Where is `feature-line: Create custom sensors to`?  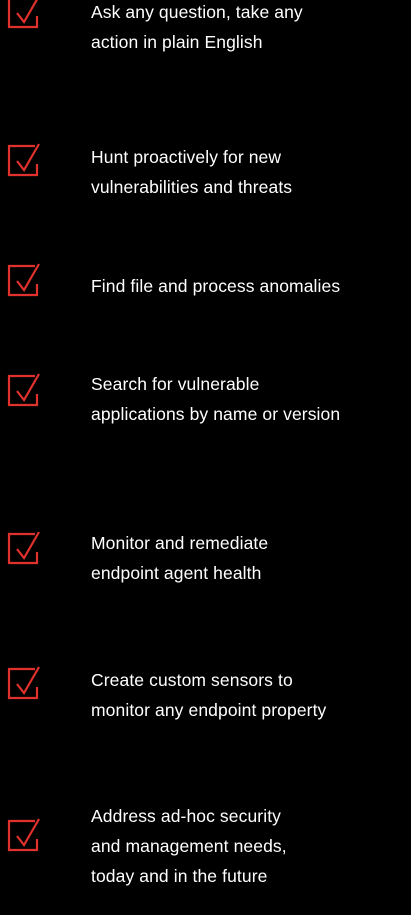
feature-line: Create custom sensors to is located at coordinates (192, 680).